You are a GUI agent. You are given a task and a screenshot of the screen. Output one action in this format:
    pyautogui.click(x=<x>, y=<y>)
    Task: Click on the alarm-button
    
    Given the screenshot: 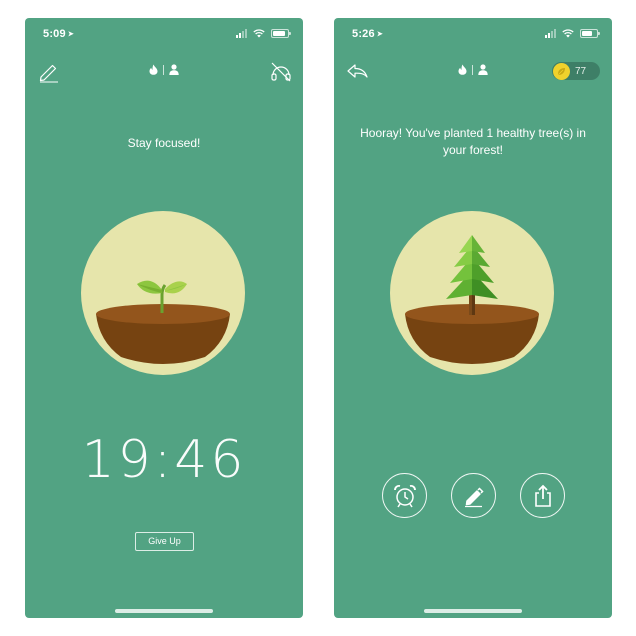 What is the action you would take?
    pyautogui.click(x=404, y=495)
    